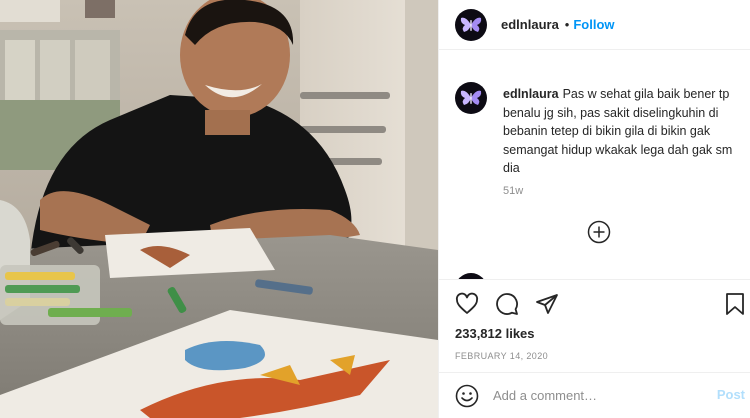 The height and width of the screenshot is (418, 750). What do you see at coordinates (531, 94) in the screenshot?
I see `caption-username: edlnlaura` at bounding box center [531, 94].